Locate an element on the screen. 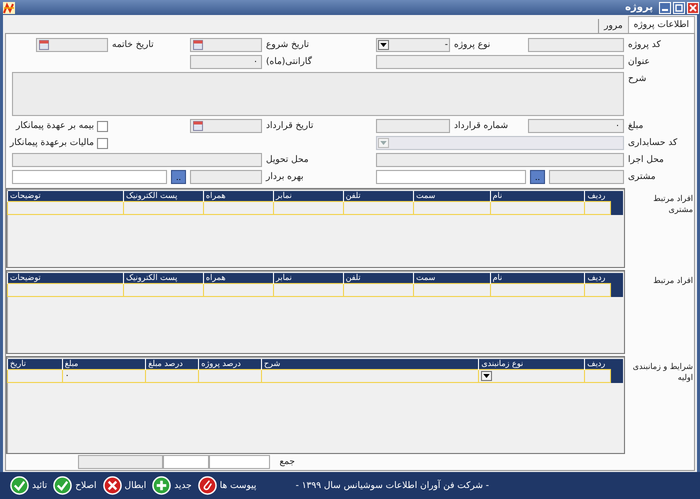 The height and width of the screenshot is (499, 700). app-logo-icon is located at coordinates (9, 8).